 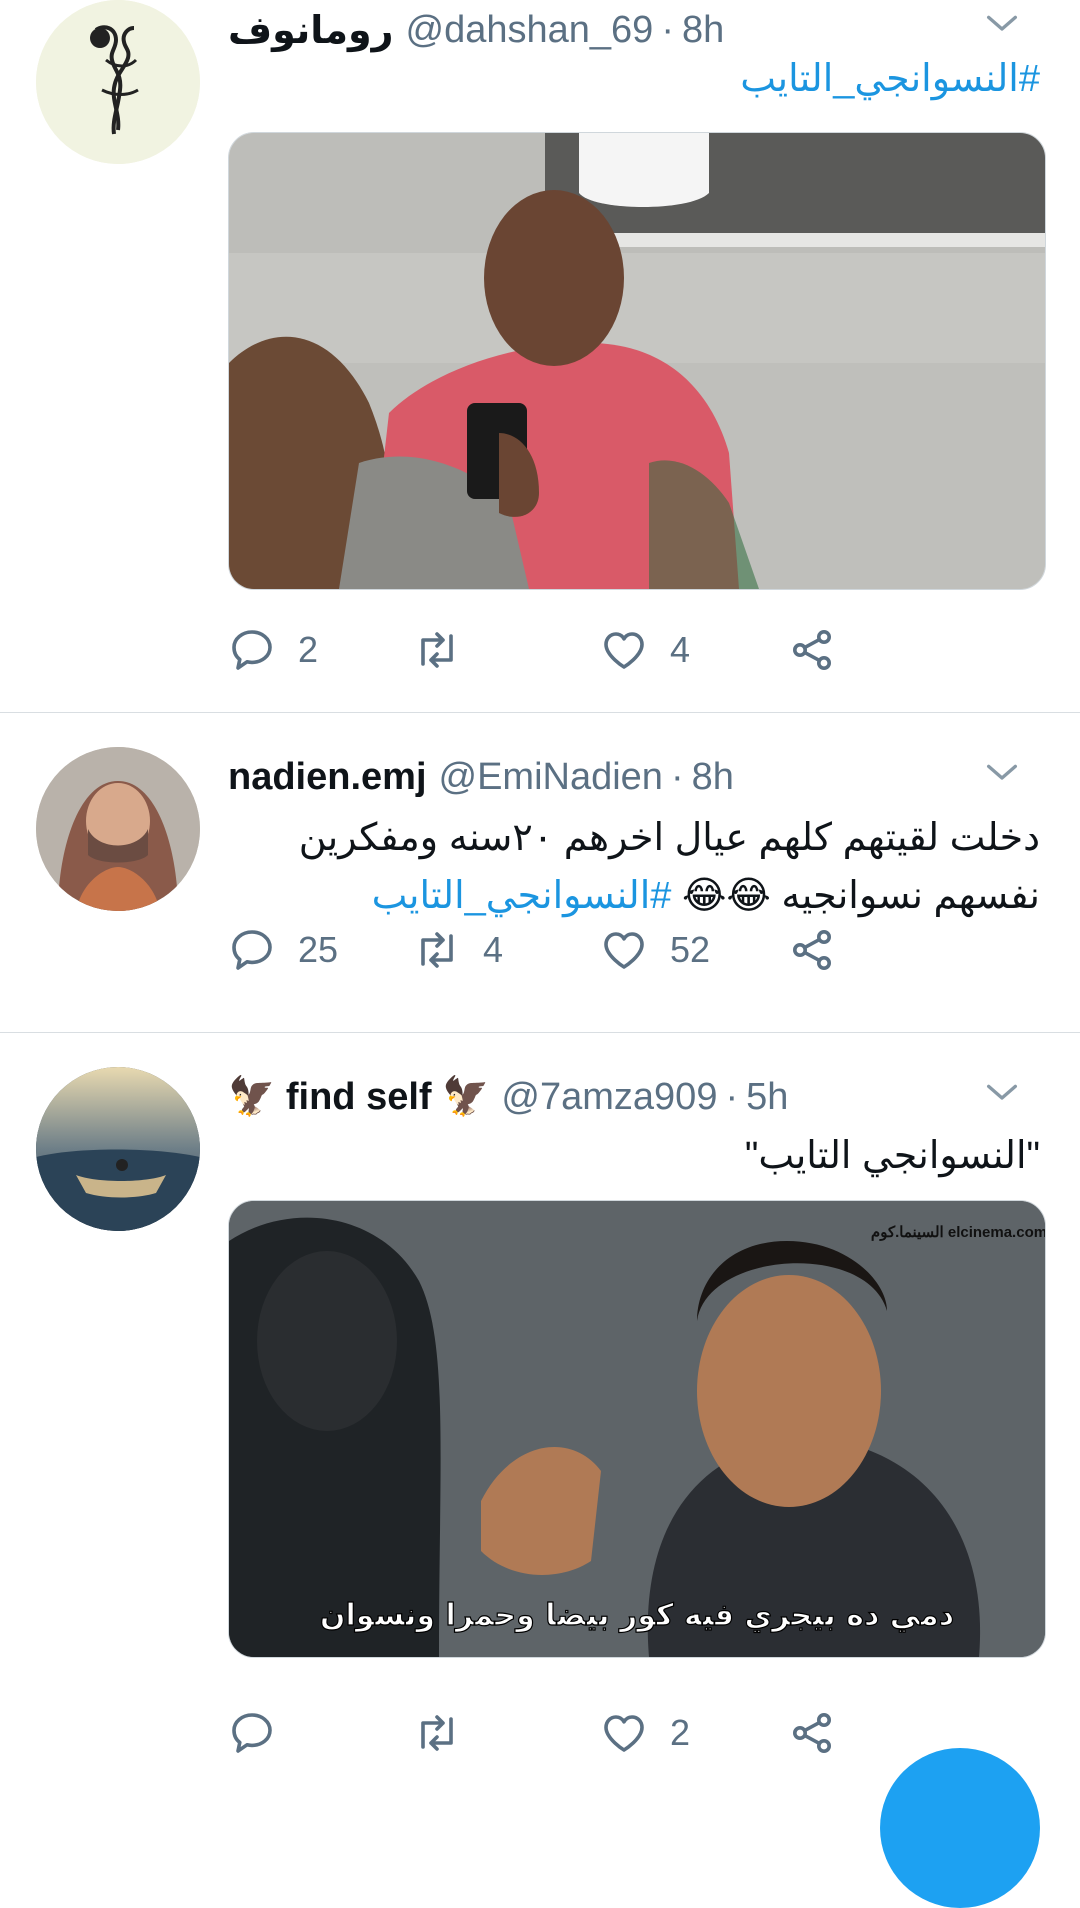 I want to click on reply-button: 2, so click(x=273, y=650).